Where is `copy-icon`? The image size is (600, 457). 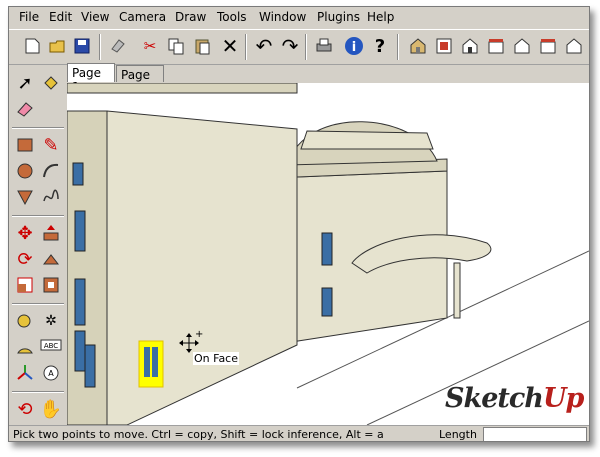 copy-icon is located at coordinates (176, 46).